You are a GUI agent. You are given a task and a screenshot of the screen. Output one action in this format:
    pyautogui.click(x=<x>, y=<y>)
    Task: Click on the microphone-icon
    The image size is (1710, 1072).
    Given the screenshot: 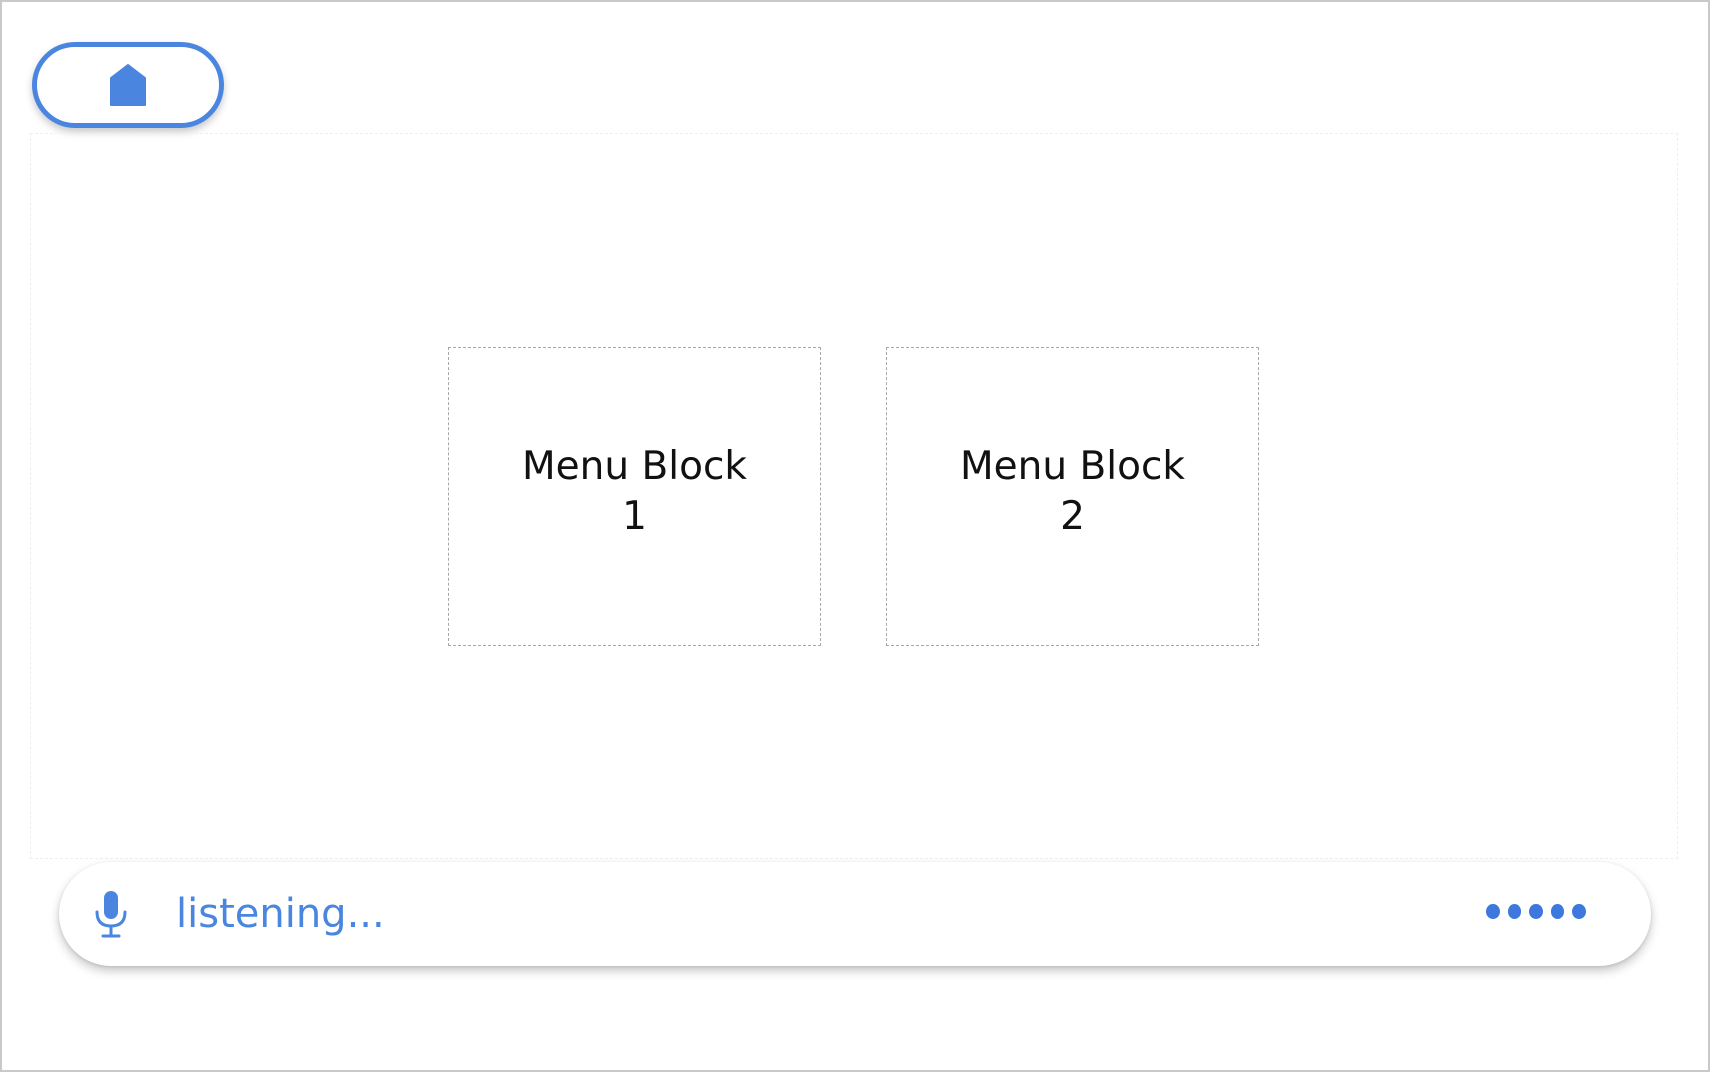 What is the action you would take?
    pyautogui.click(x=111, y=914)
    